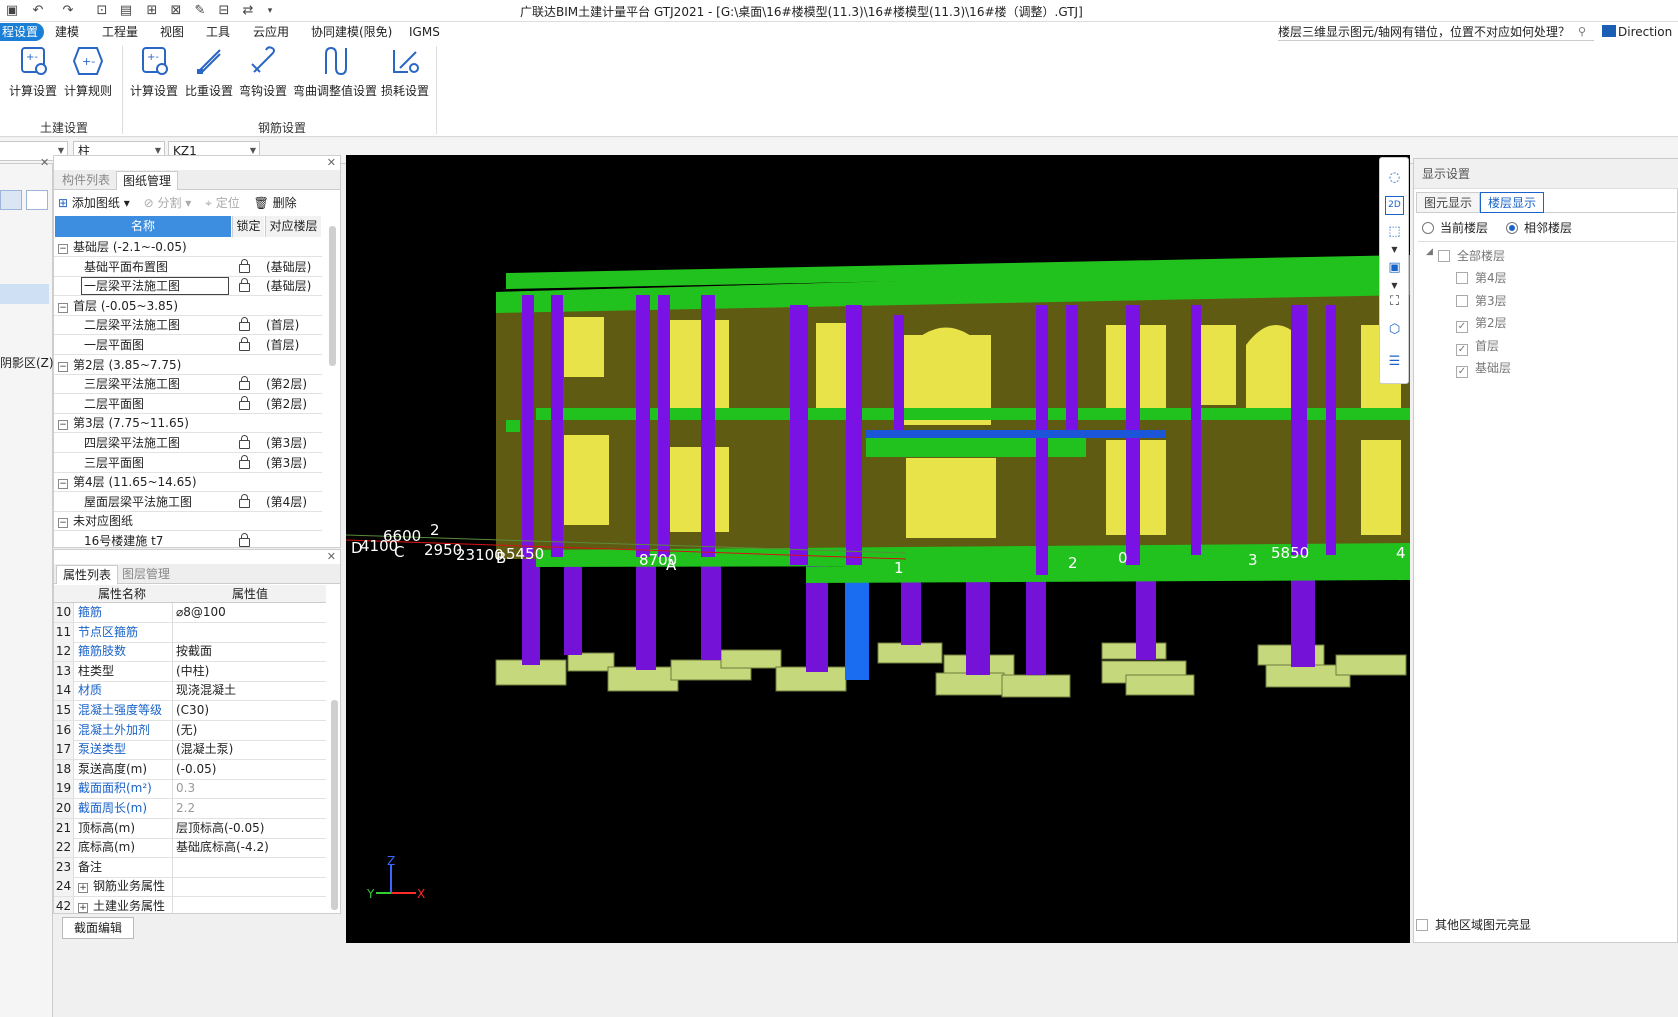 This screenshot has height=1017, width=1678. I want to click on property-value: 按截面, so click(249, 652).